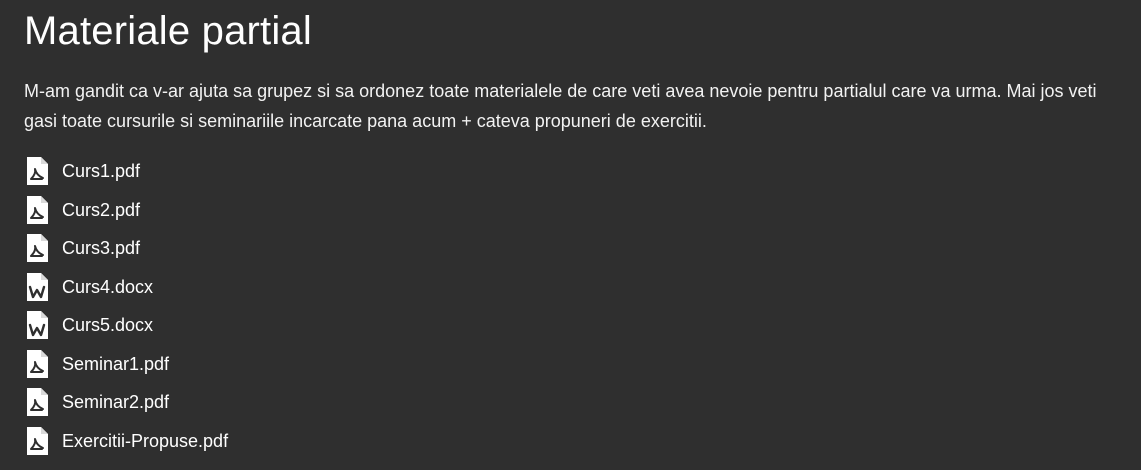 The image size is (1141, 470). Describe the element at coordinates (576, 287) in the screenshot. I see `file-link-curs4: Curs4.docx` at that location.